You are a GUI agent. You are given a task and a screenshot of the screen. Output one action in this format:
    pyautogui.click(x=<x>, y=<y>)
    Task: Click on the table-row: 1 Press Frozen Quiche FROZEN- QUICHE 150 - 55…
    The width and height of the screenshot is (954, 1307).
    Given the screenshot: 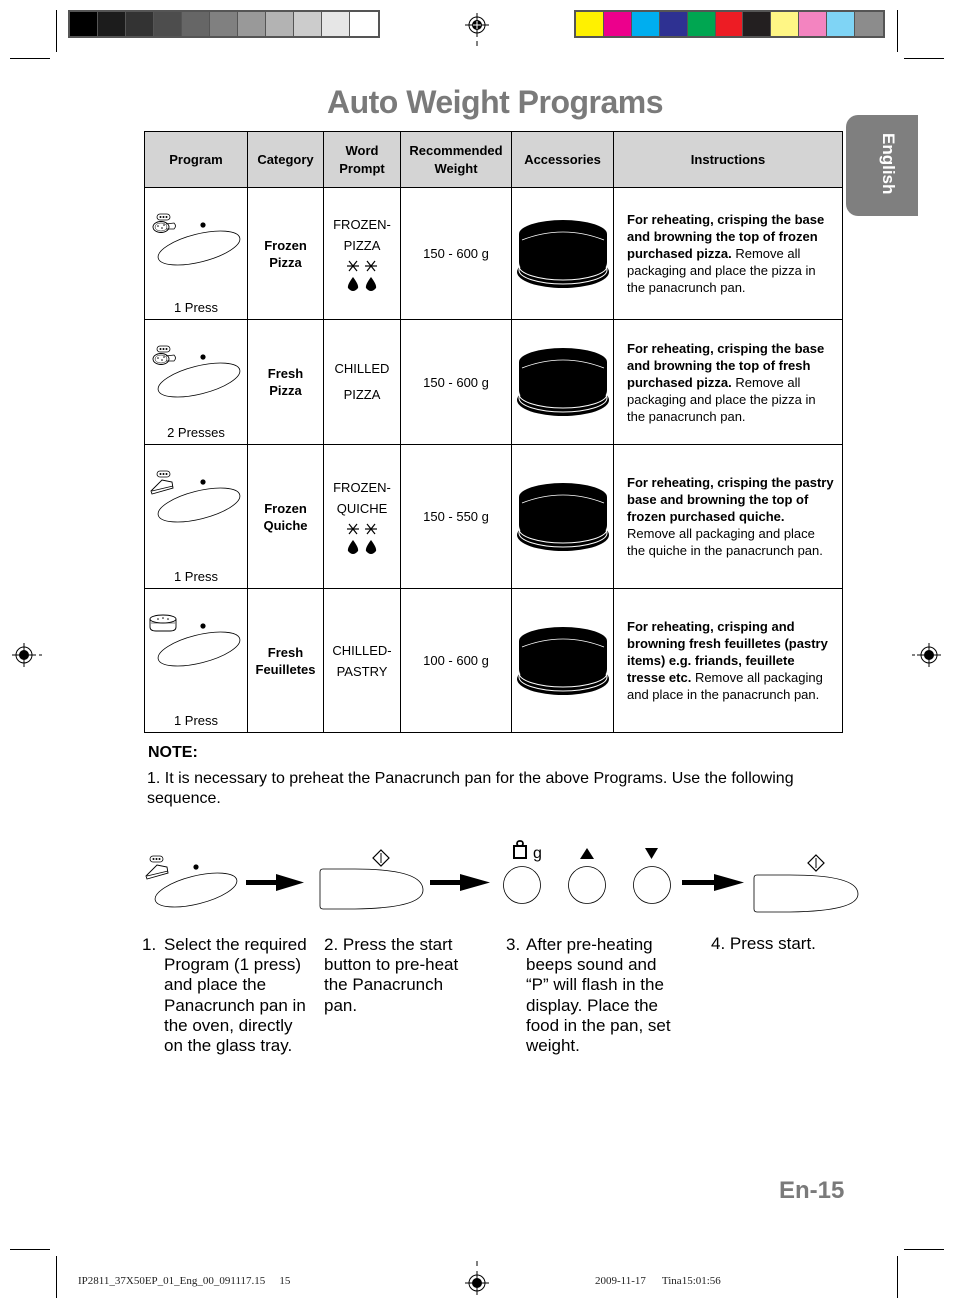 What is the action you would take?
    pyautogui.click(x=493, y=516)
    